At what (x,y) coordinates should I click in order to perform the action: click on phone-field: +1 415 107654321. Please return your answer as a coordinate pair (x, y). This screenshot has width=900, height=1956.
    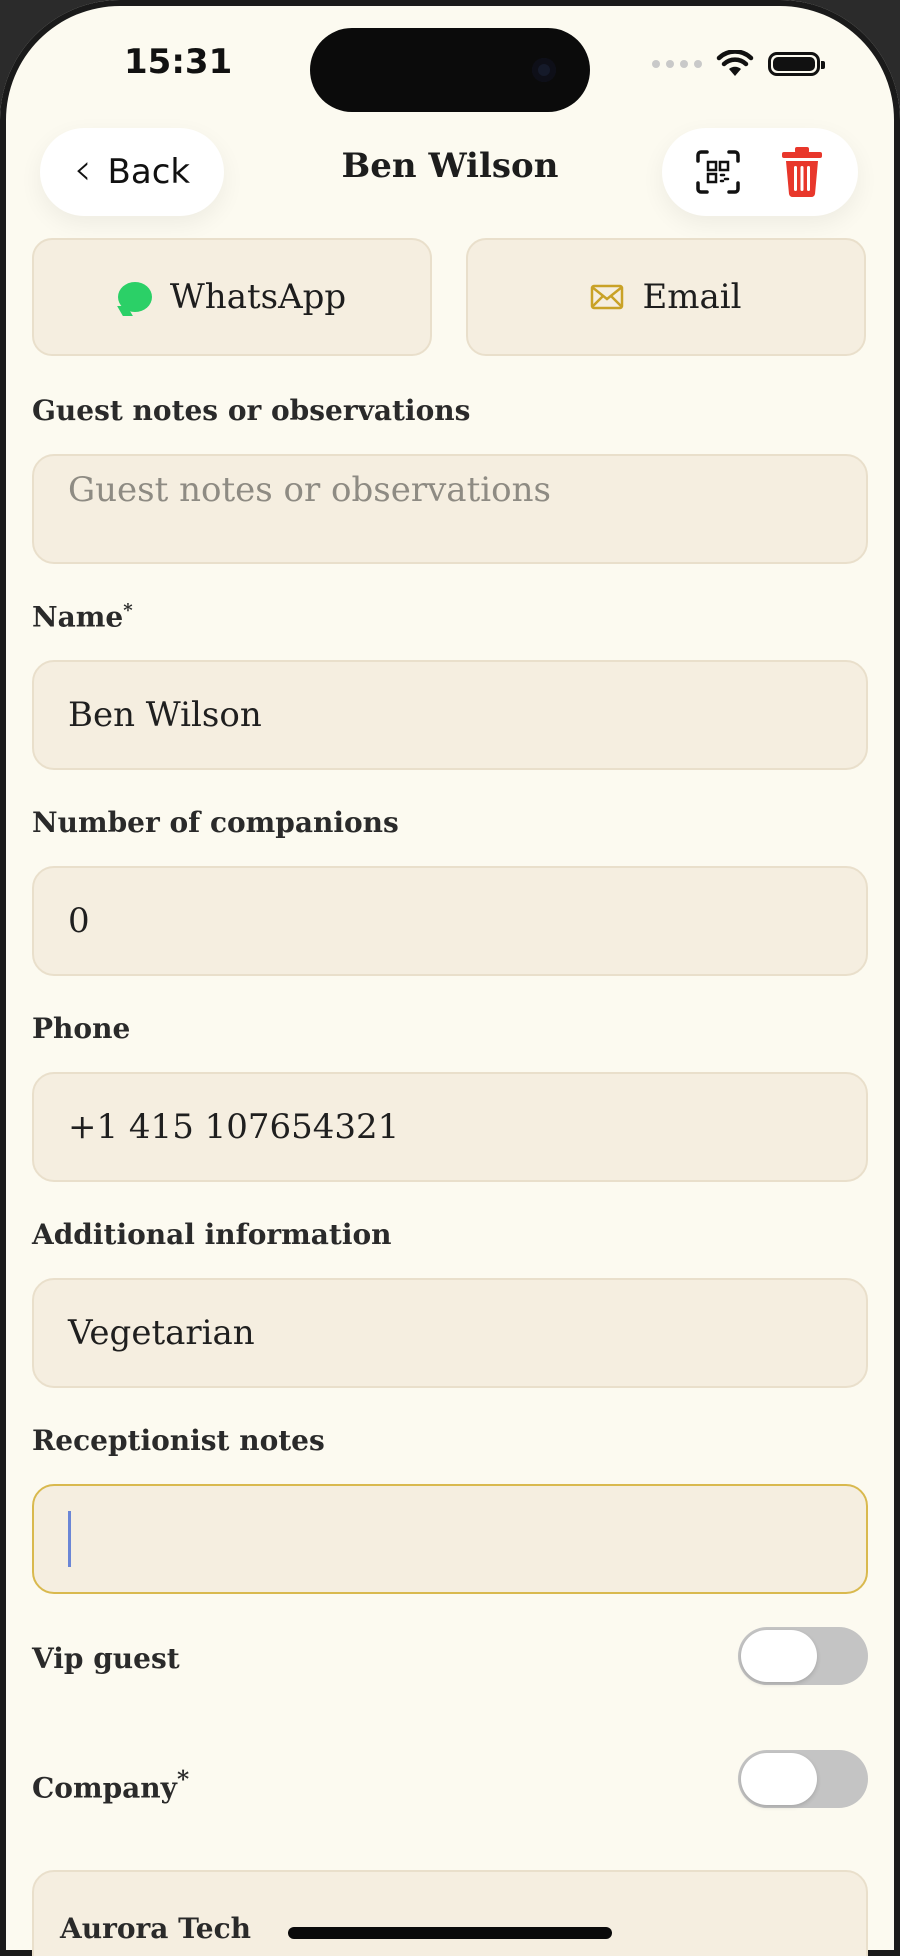
    Looking at the image, I should click on (450, 1127).